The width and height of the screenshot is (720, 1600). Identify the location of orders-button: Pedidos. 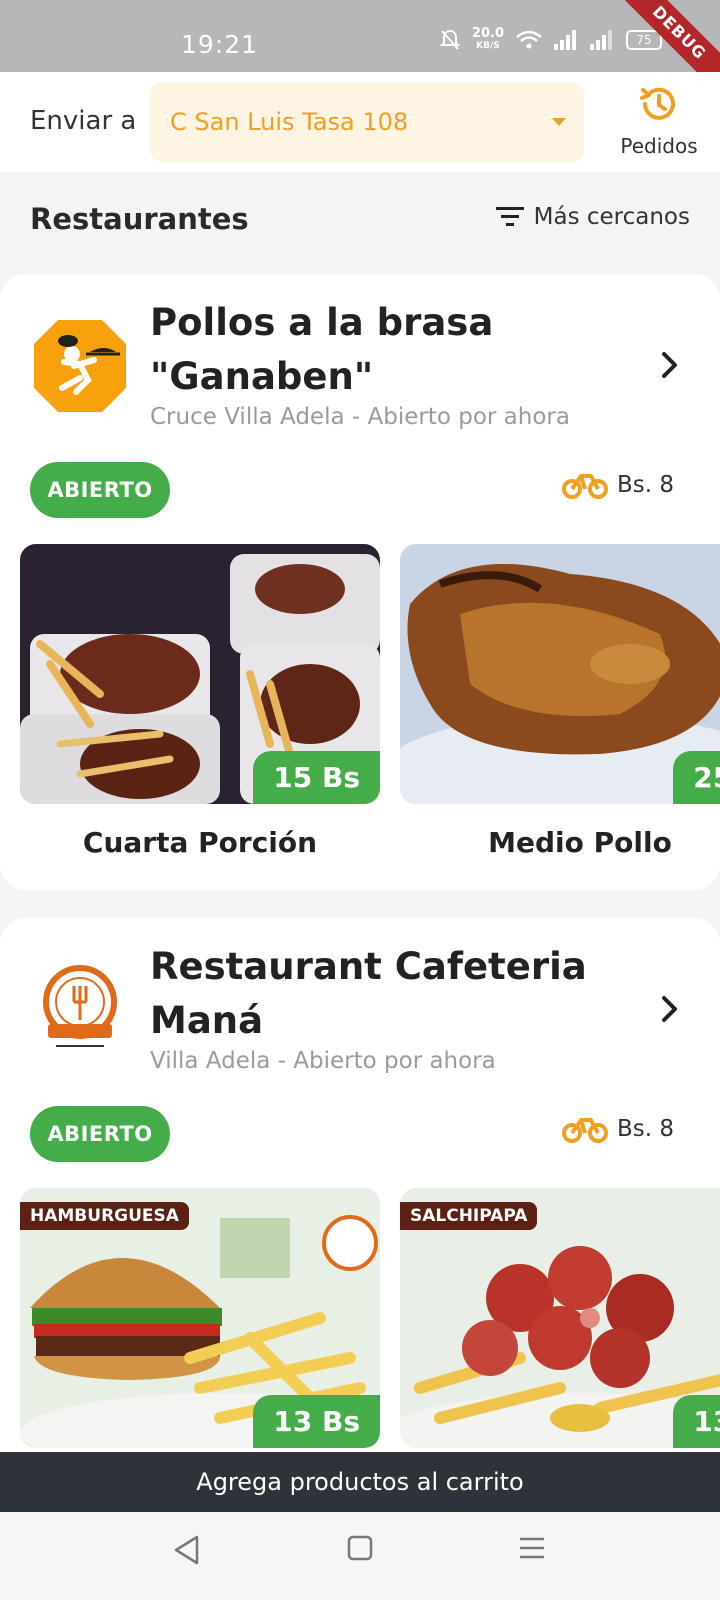
(659, 120).